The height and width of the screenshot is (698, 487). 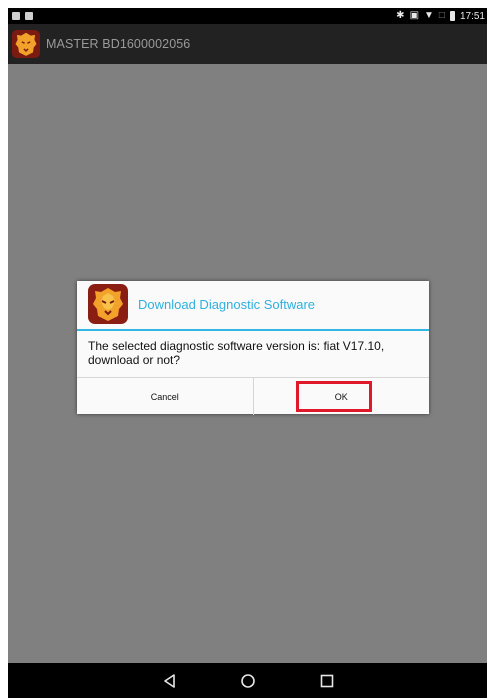 I want to click on image-icon, so click(x=16, y=16).